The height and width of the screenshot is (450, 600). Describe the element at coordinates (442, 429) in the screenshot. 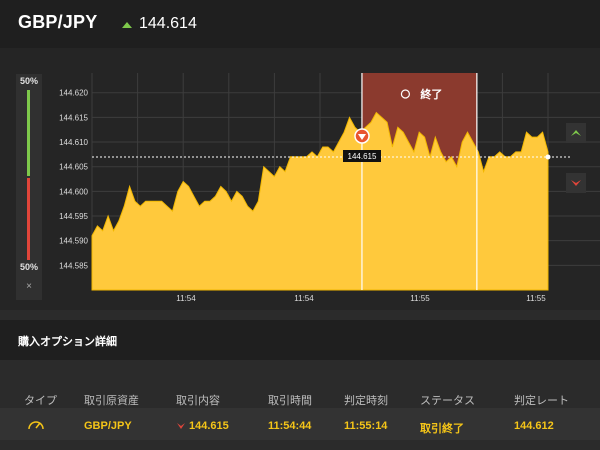

I see `cell-status: 取引終了` at that location.